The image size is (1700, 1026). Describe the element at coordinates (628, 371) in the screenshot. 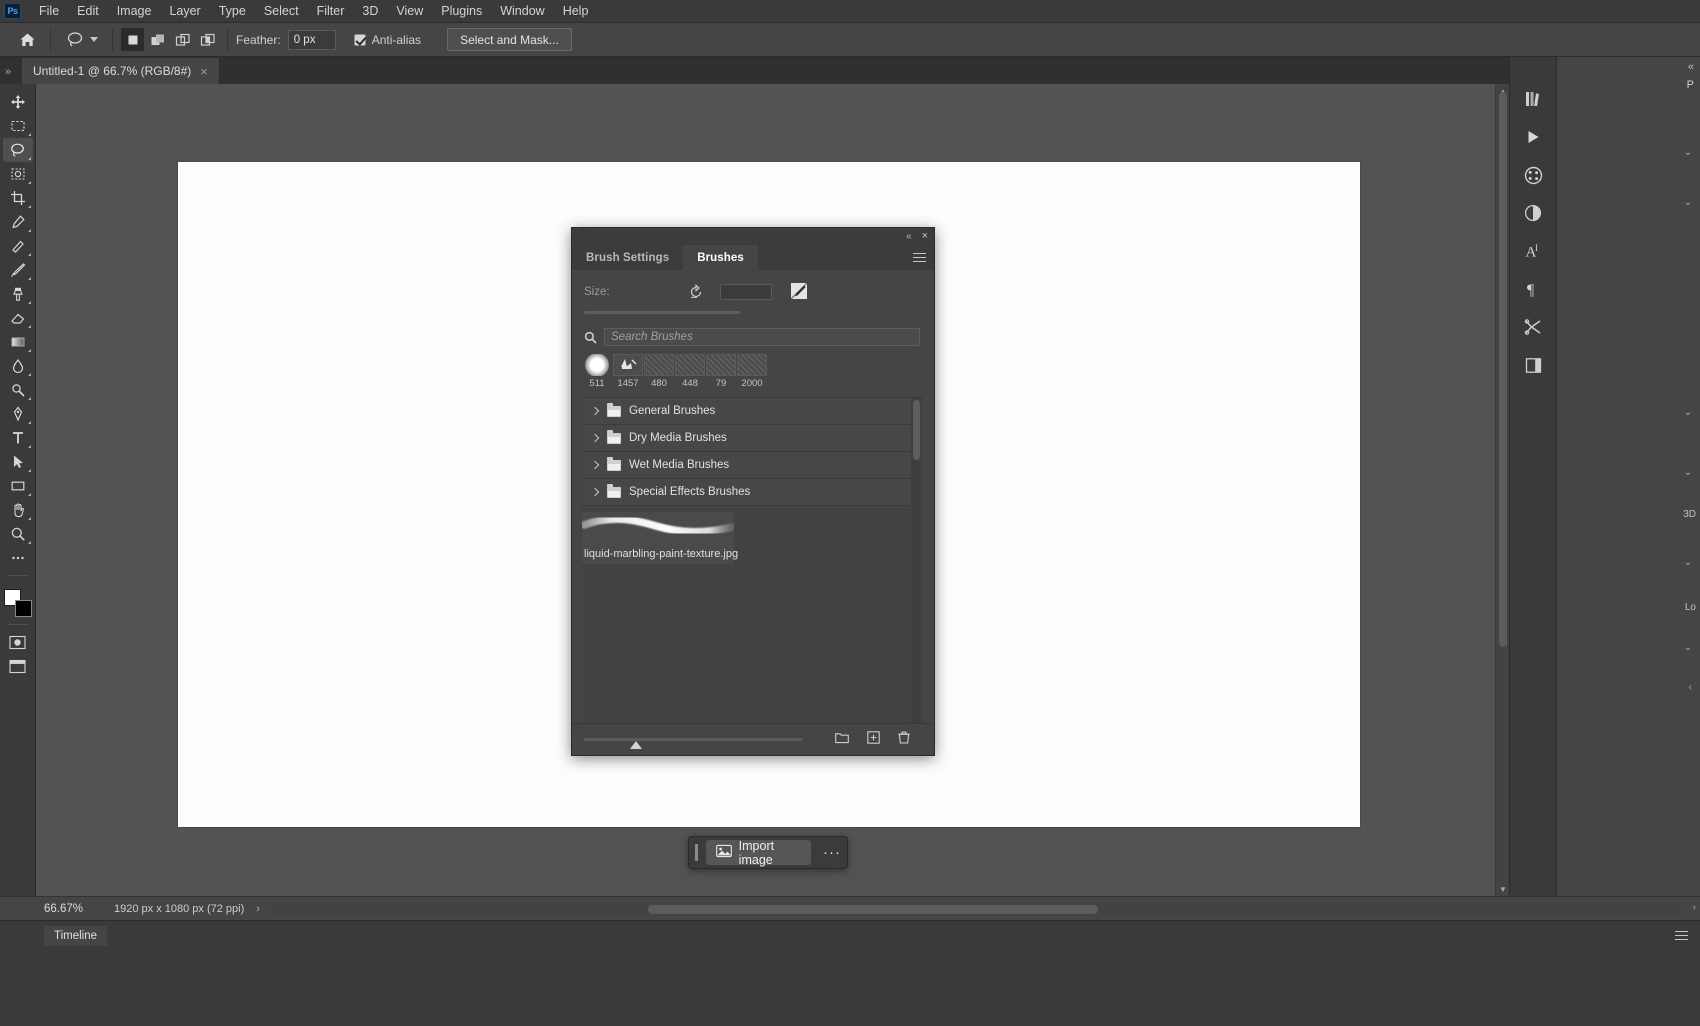

I see `brush-preset-item: 1457` at that location.